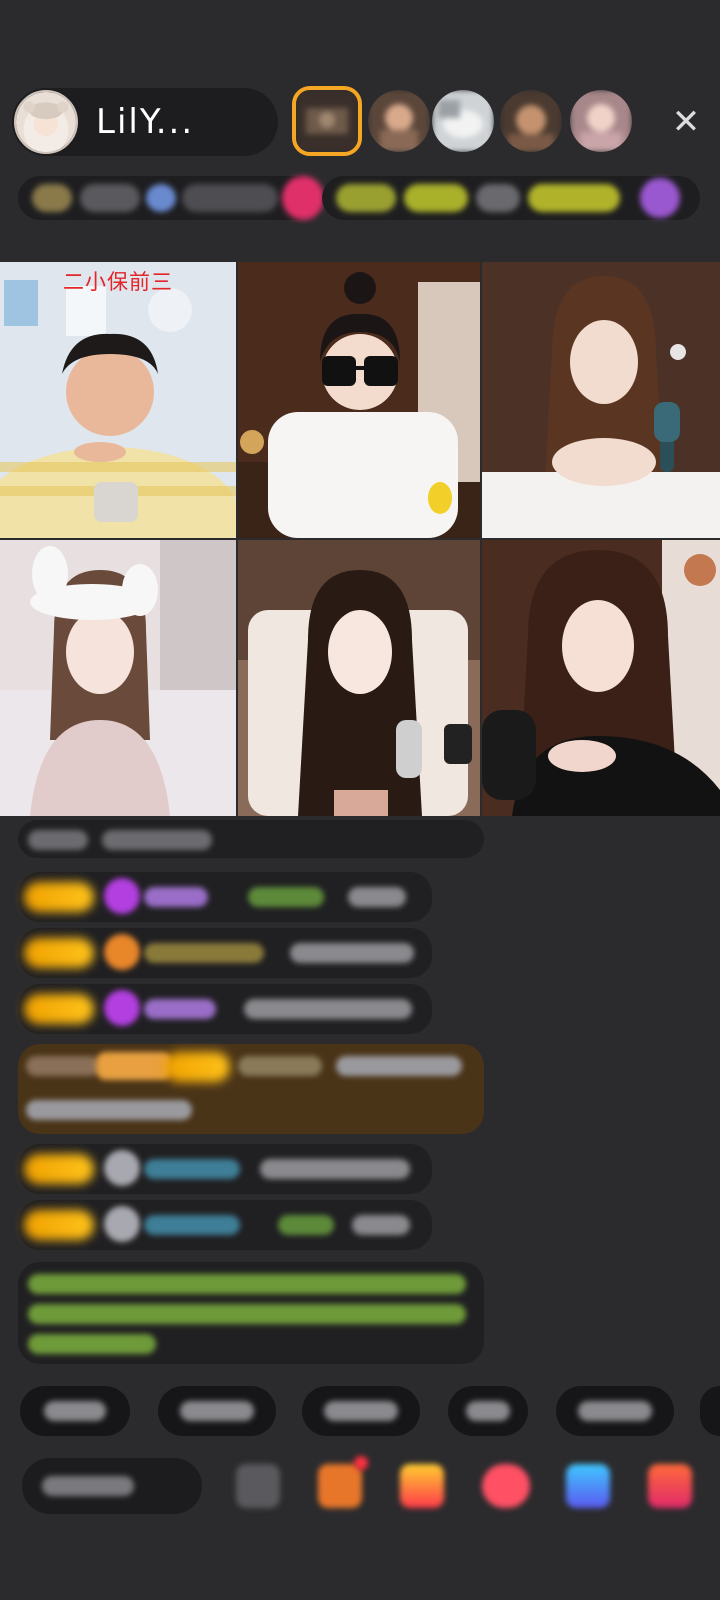  I want to click on video-cell-1: 二小保前三, so click(118, 400).